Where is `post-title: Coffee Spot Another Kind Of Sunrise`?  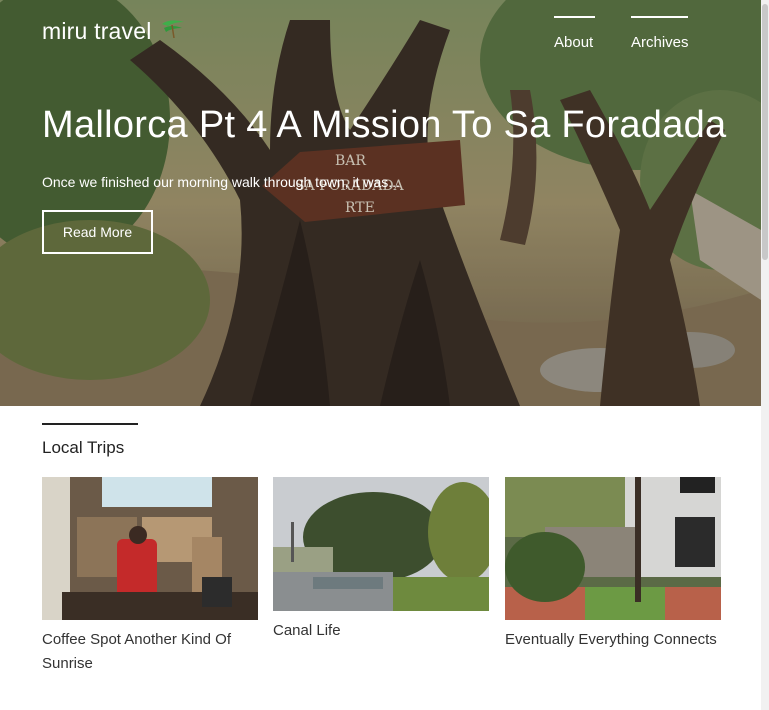
post-title: Coffee Spot Another Kind Of Sunrise is located at coordinates (150, 652).